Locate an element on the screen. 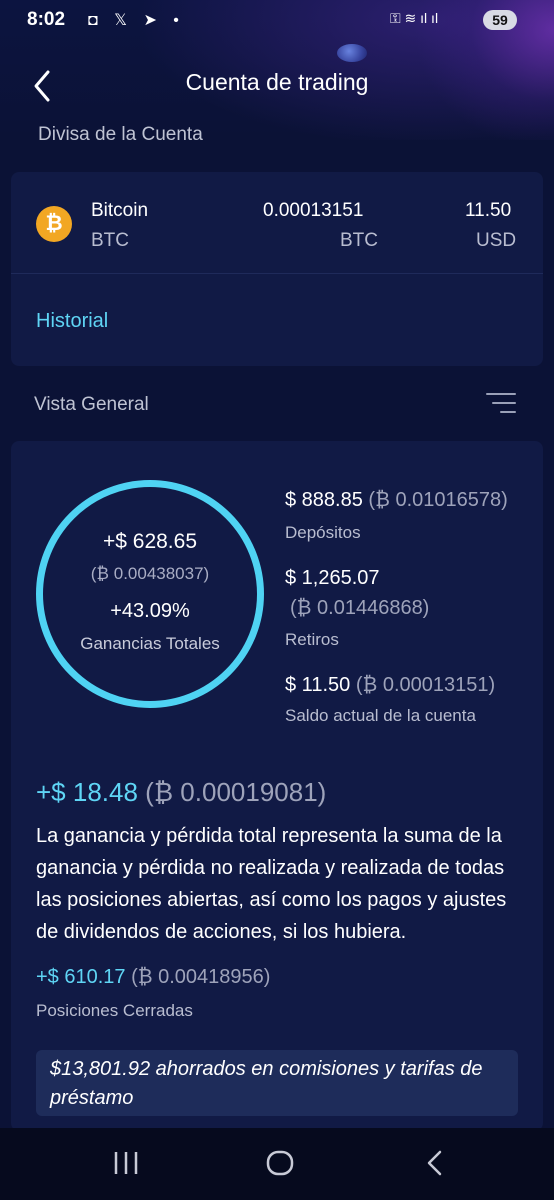 Image resolution: width=554 pixels, height=1200 pixels. home-icon is located at coordinates (280, 1163).